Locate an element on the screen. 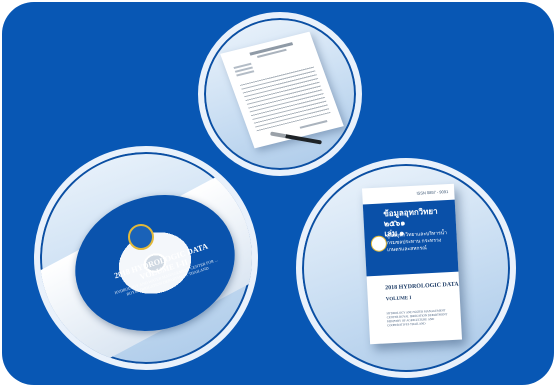  english-volume: VOLUME I is located at coordinates (398, 299).